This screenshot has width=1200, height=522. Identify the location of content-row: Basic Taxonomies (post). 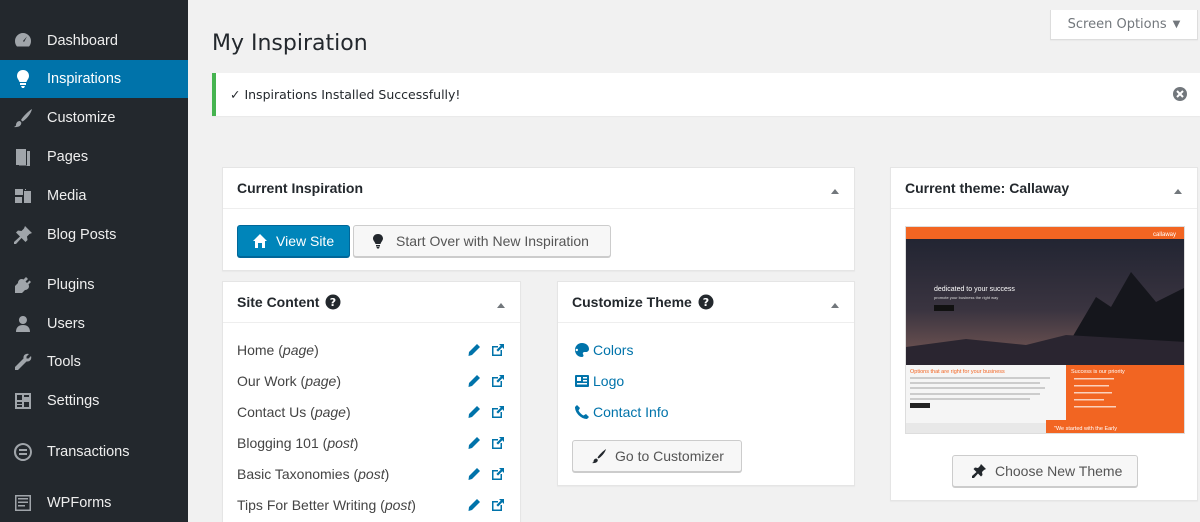
(371, 474).